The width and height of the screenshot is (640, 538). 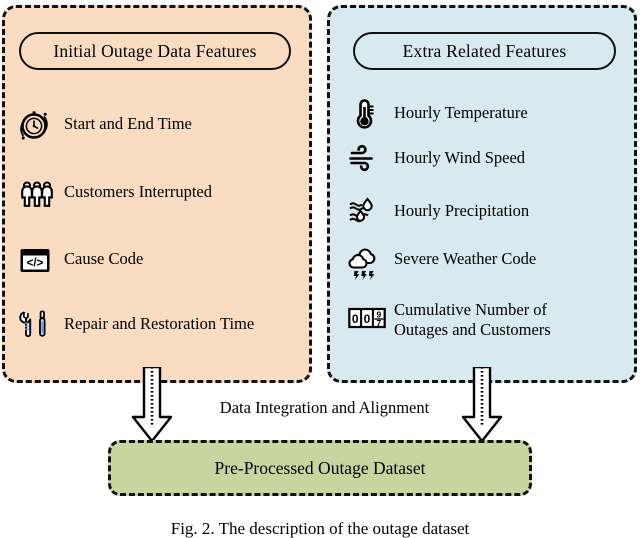 I want to click on stopwatch-clock-icon, so click(x=35, y=125).